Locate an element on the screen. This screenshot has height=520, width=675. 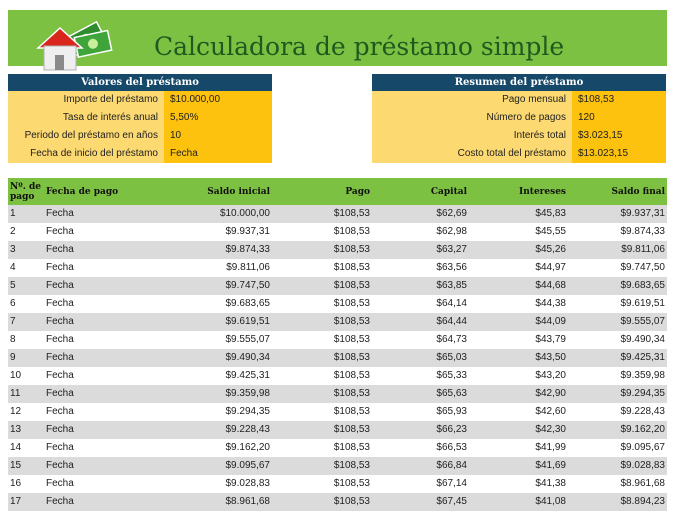
closing-balance-cell: $8.894,23 is located at coordinates (617, 502).